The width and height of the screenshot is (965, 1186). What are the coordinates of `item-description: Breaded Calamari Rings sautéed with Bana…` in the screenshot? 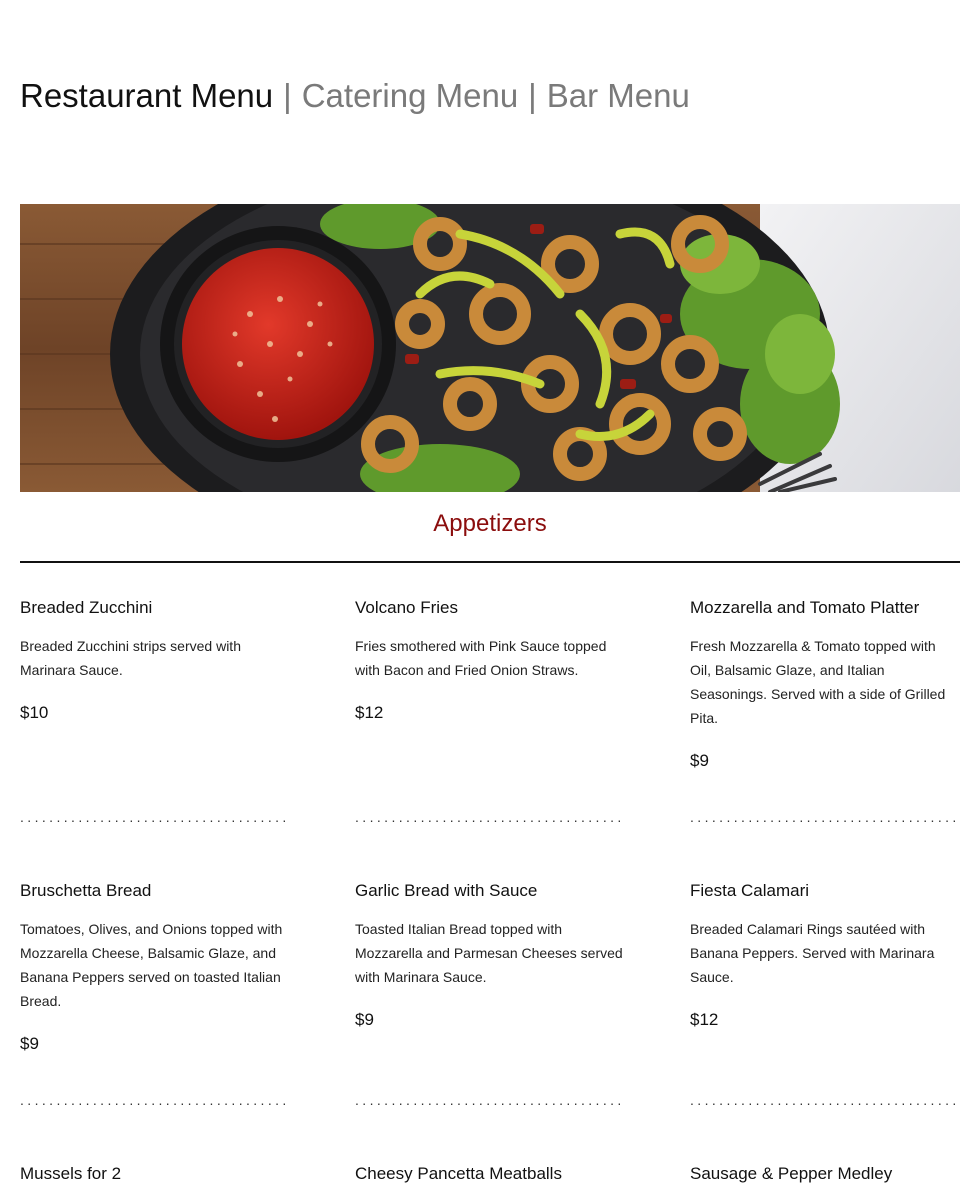 It's located at (812, 953).